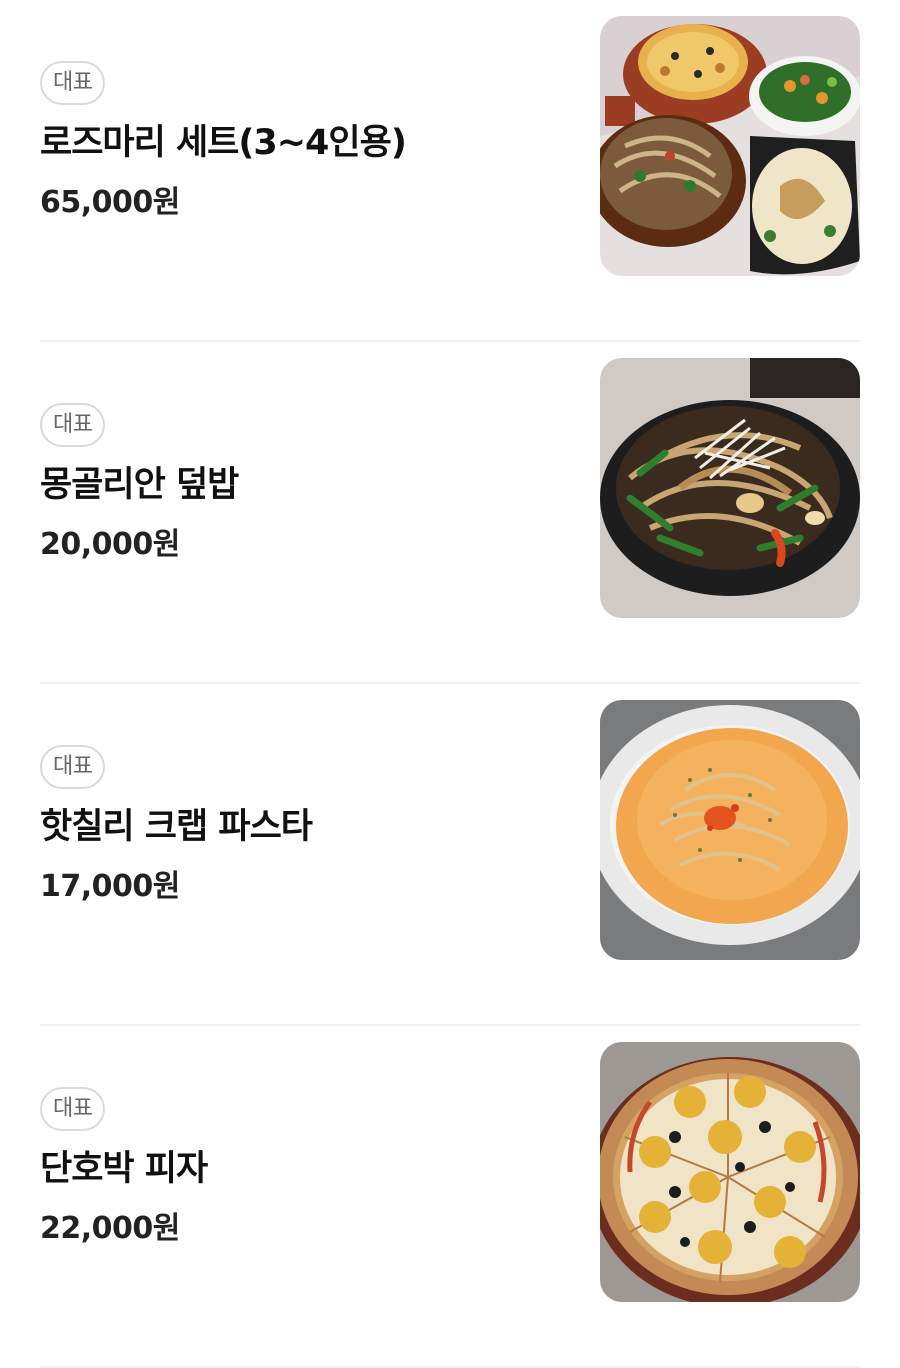 The height and width of the screenshot is (1368, 900). Describe the element at coordinates (139, 485) in the screenshot. I see `menu-item-name: 몽골리안 덮밥` at that location.